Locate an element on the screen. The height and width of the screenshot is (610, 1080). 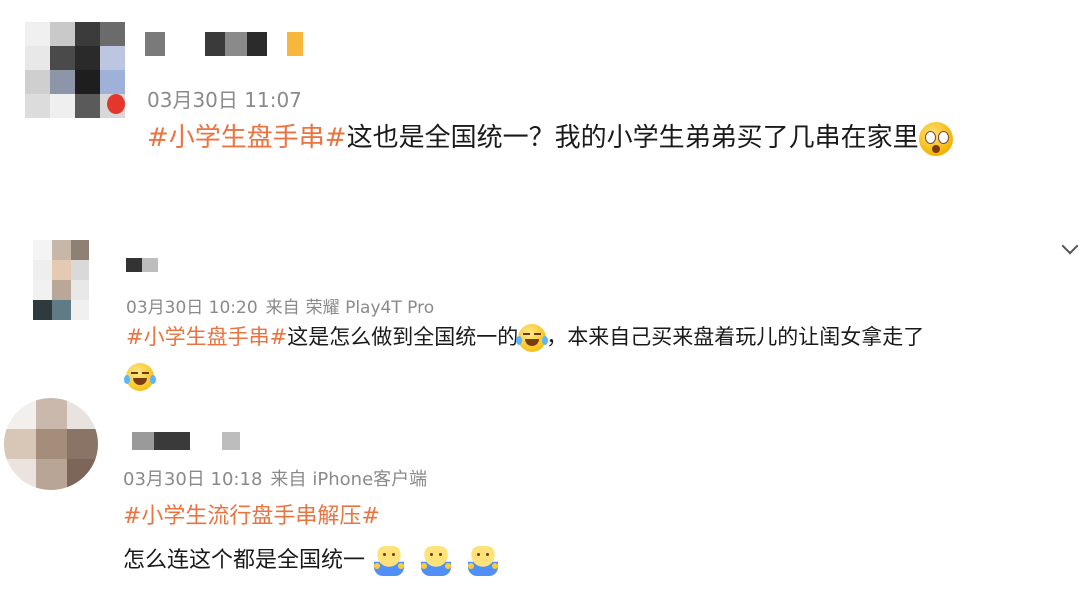
post-content: #小学生盘手串#这也是全国统一？我的小学生弟弟买了几串在家里 is located at coordinates (550, 138).